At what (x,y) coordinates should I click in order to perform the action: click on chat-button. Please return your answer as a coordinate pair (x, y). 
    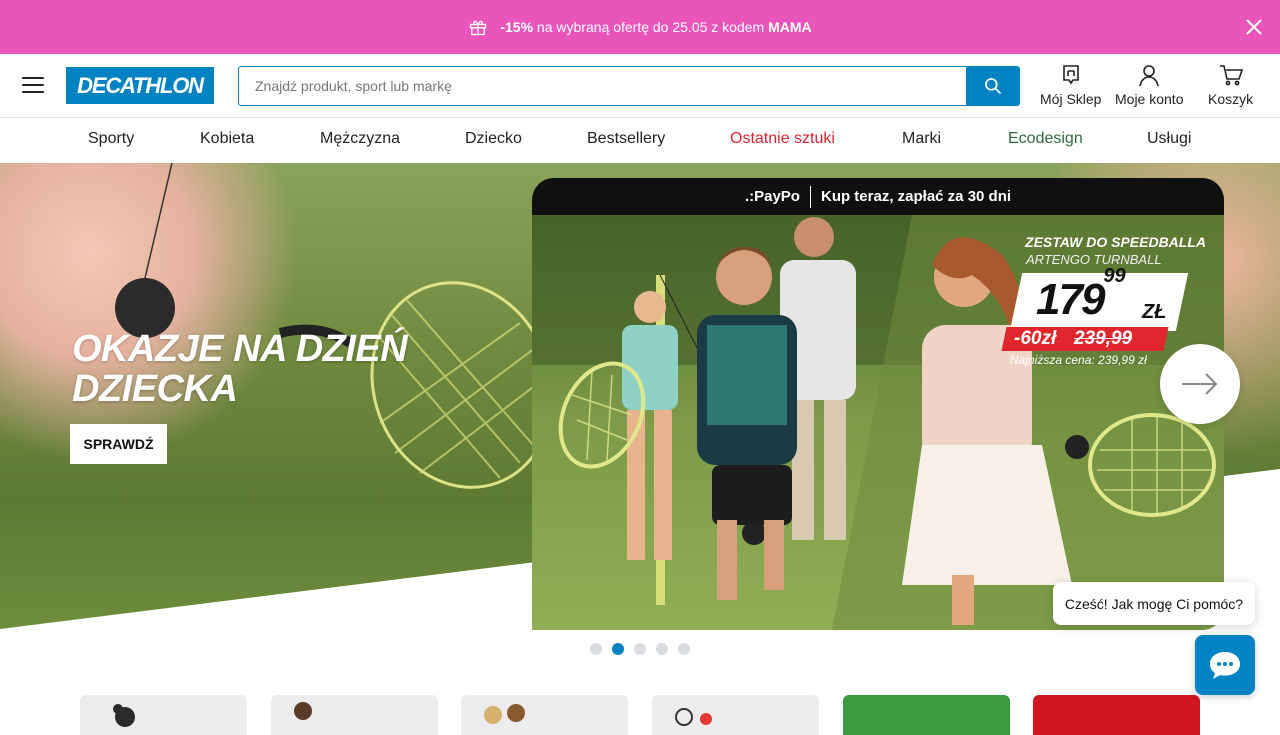
    Looking at the image, I should click on (1225, 665).